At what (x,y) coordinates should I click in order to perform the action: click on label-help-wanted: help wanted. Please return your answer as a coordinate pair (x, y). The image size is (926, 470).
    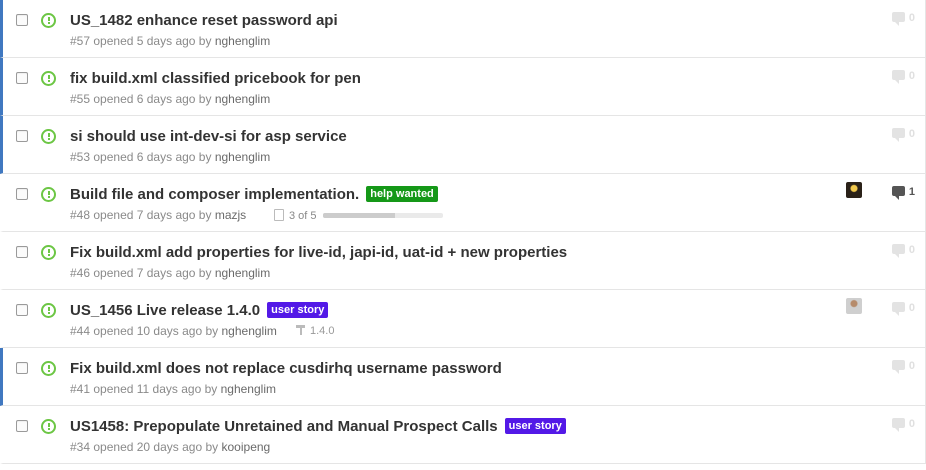
    Looking at the image, I should click on (402, 194).